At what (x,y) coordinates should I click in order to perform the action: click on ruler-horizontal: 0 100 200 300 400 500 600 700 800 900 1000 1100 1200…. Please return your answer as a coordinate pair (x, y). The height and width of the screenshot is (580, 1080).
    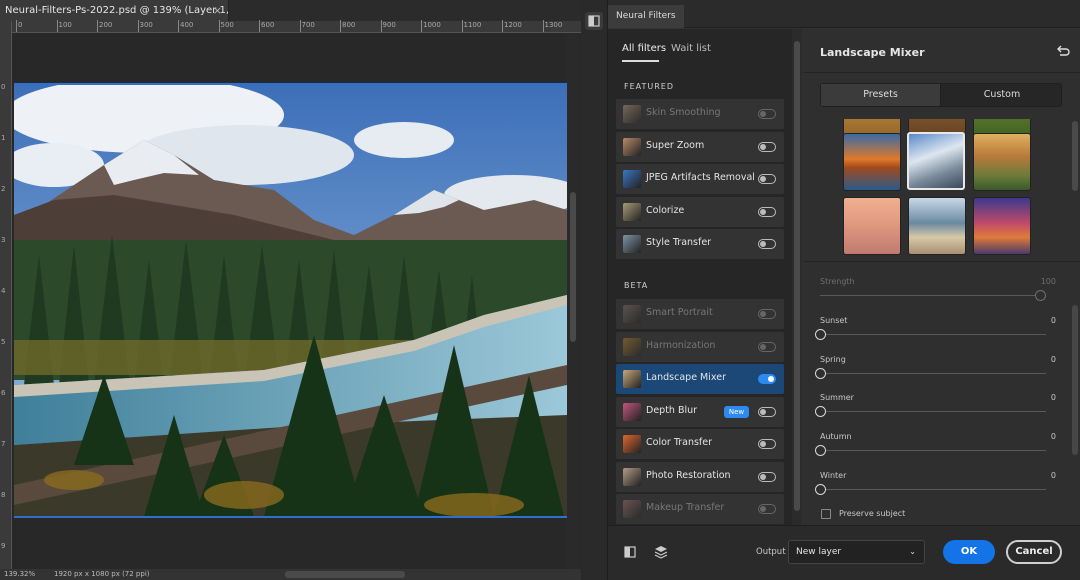
    Looking at the image, I should click on (307, 26).